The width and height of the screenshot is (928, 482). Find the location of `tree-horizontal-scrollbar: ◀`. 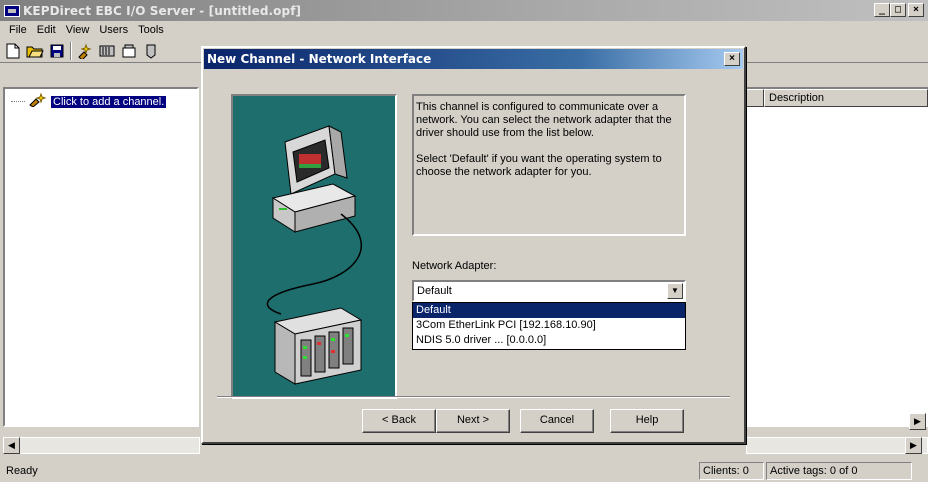

tree-horizontal-scrollbar: ◀ is located at coordinates (101, 445).